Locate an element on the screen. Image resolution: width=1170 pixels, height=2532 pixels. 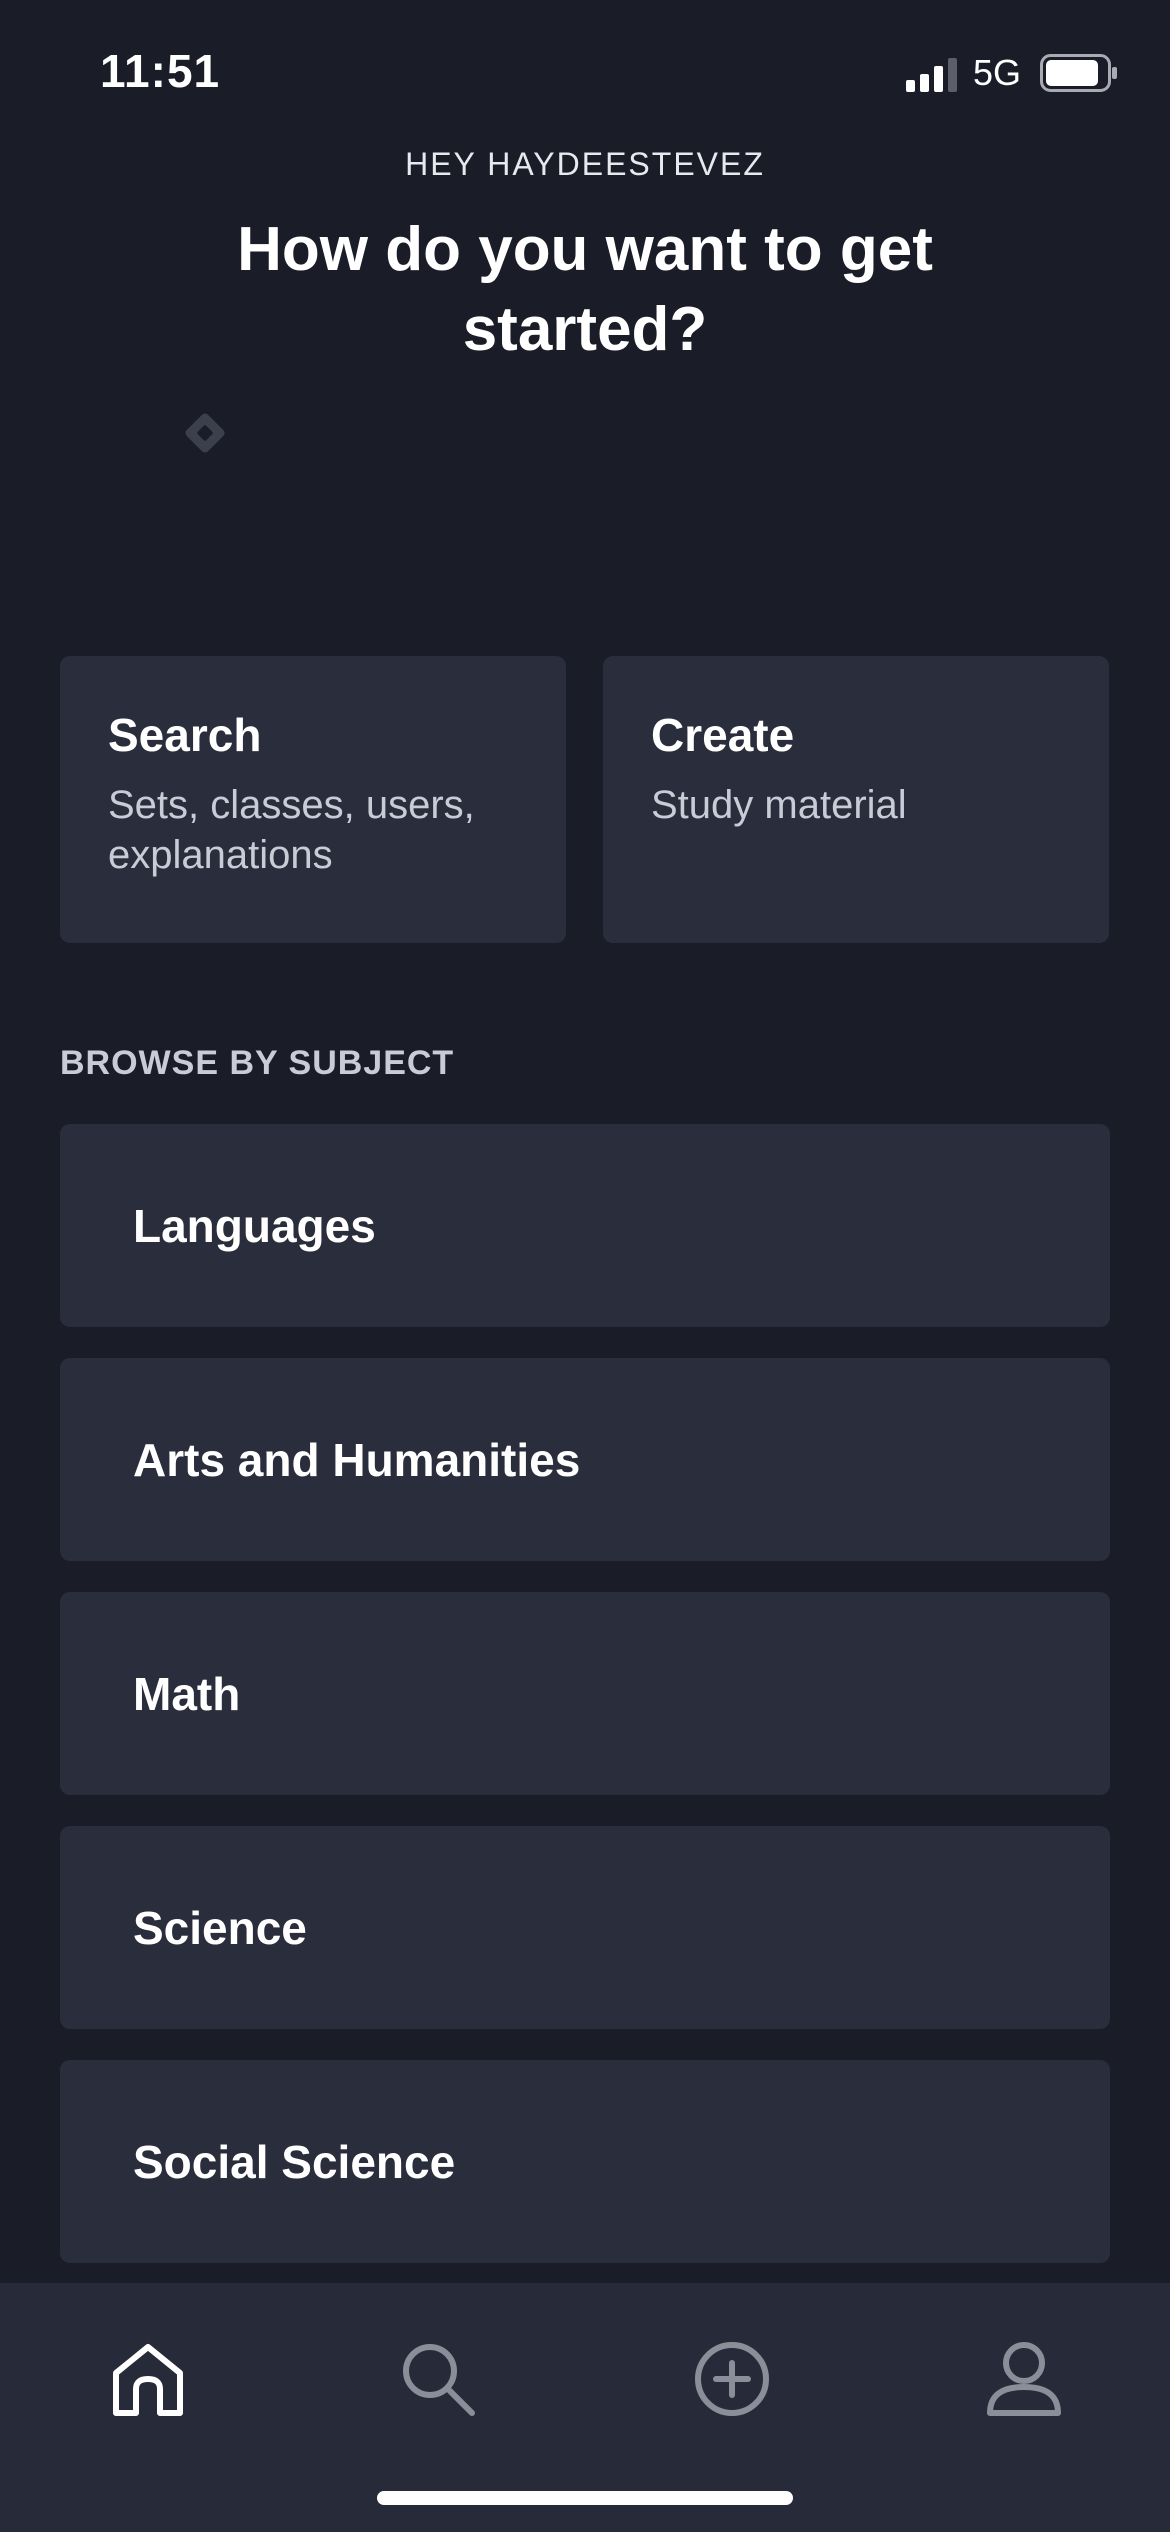
create-card-title: Create is located at coordinates (723, 735).